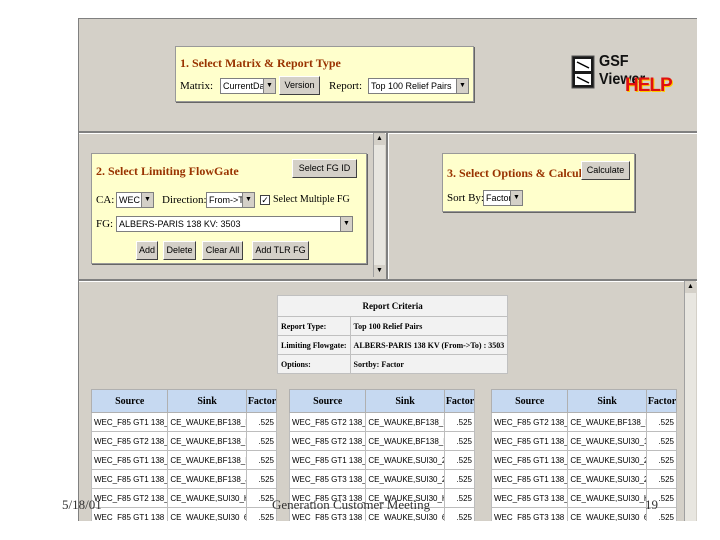 The width and height of the screenshot is (720, 540). What do you see at coordinates (529, 514) in the screenshot?
I see `source-cell: WEC_F85 GT3 138_4` at bounding box center [529, 514].